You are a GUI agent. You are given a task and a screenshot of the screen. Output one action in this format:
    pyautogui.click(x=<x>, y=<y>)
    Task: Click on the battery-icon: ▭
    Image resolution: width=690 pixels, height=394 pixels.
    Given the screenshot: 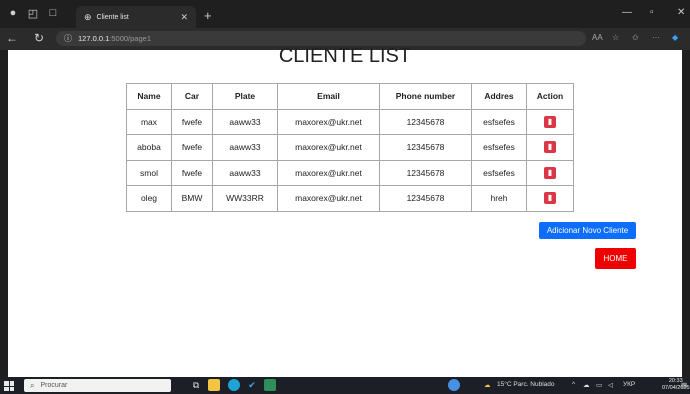 What is the action you would take?
    pyautogui.click(x=599, y=385)
    